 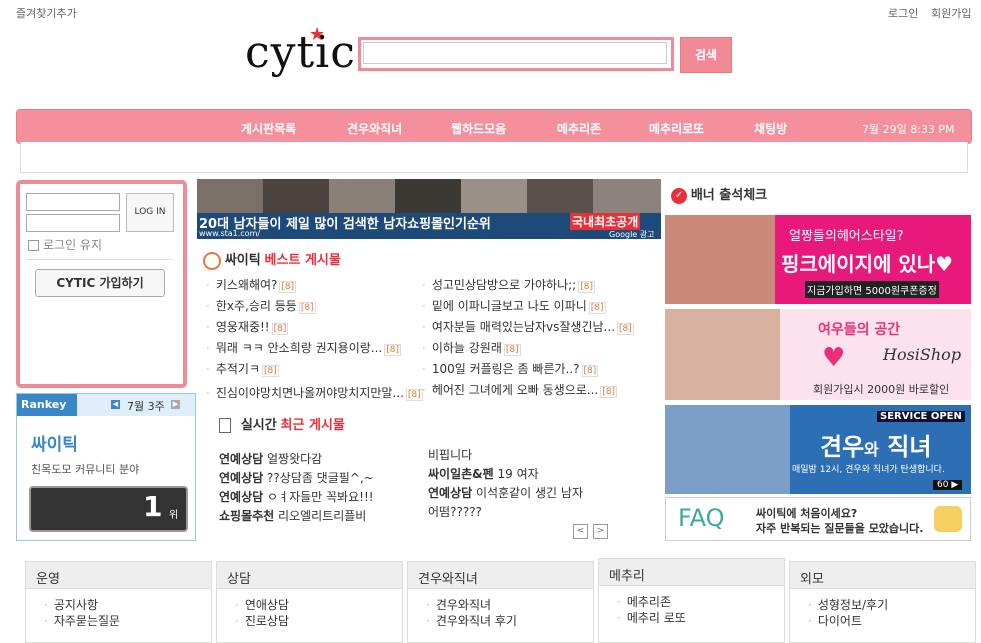 I want to click on rankey-box: Rankey ◀ 7월 3주 ▶ 싸이틱 친목도모 커뮤니티 분야 1 위, so click(x=106, y=467).